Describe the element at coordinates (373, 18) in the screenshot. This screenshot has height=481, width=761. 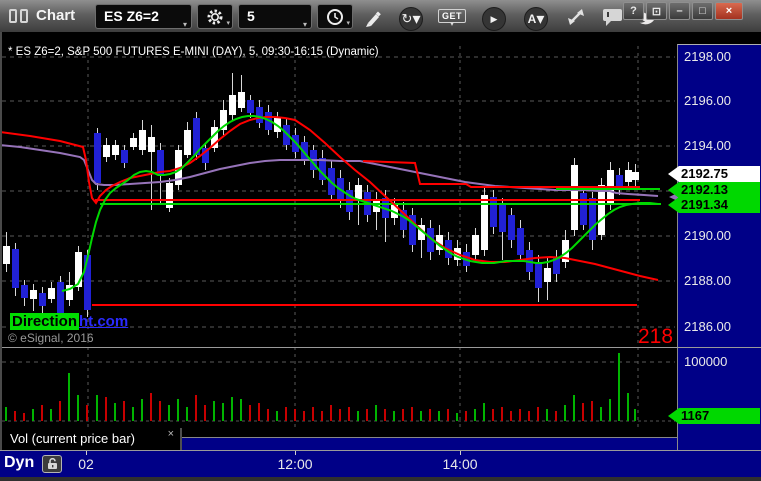
I see `draw-tool-button` at that location.